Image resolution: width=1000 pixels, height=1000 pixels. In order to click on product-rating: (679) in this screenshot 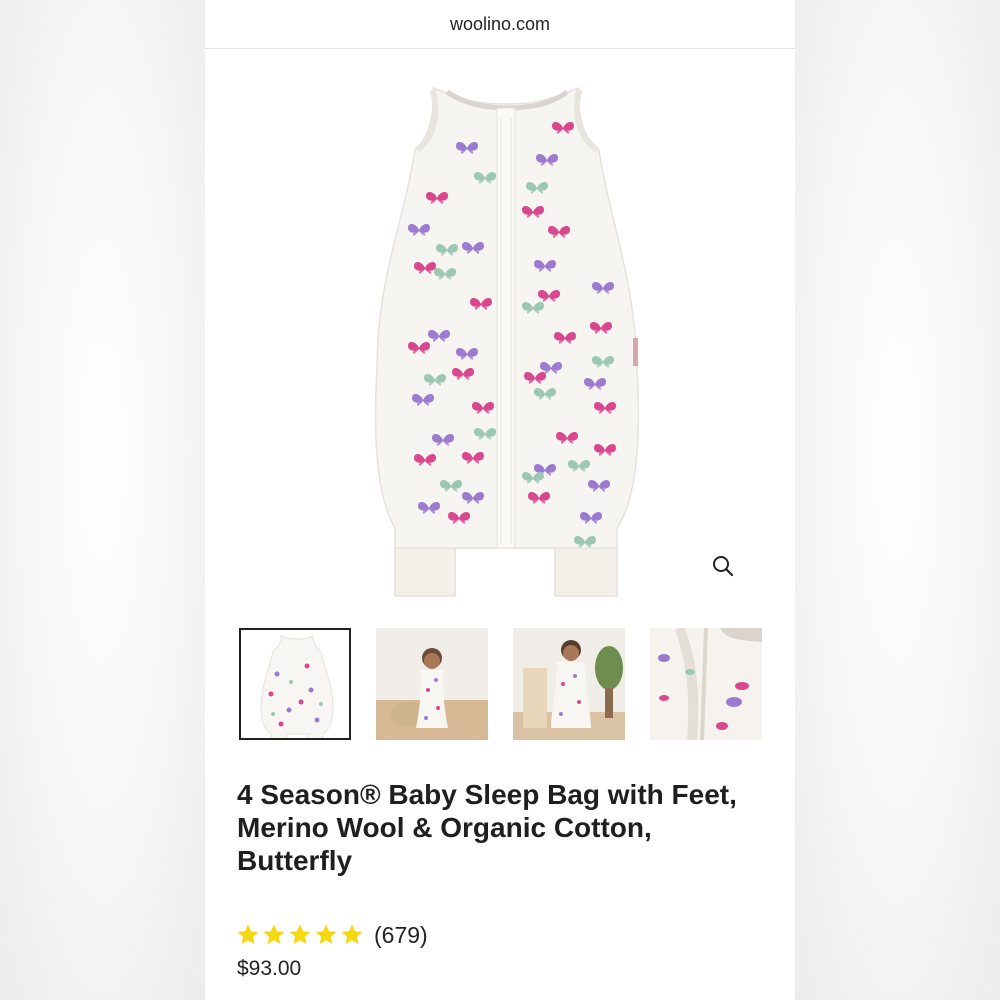, I will do `click(332, 935)`.